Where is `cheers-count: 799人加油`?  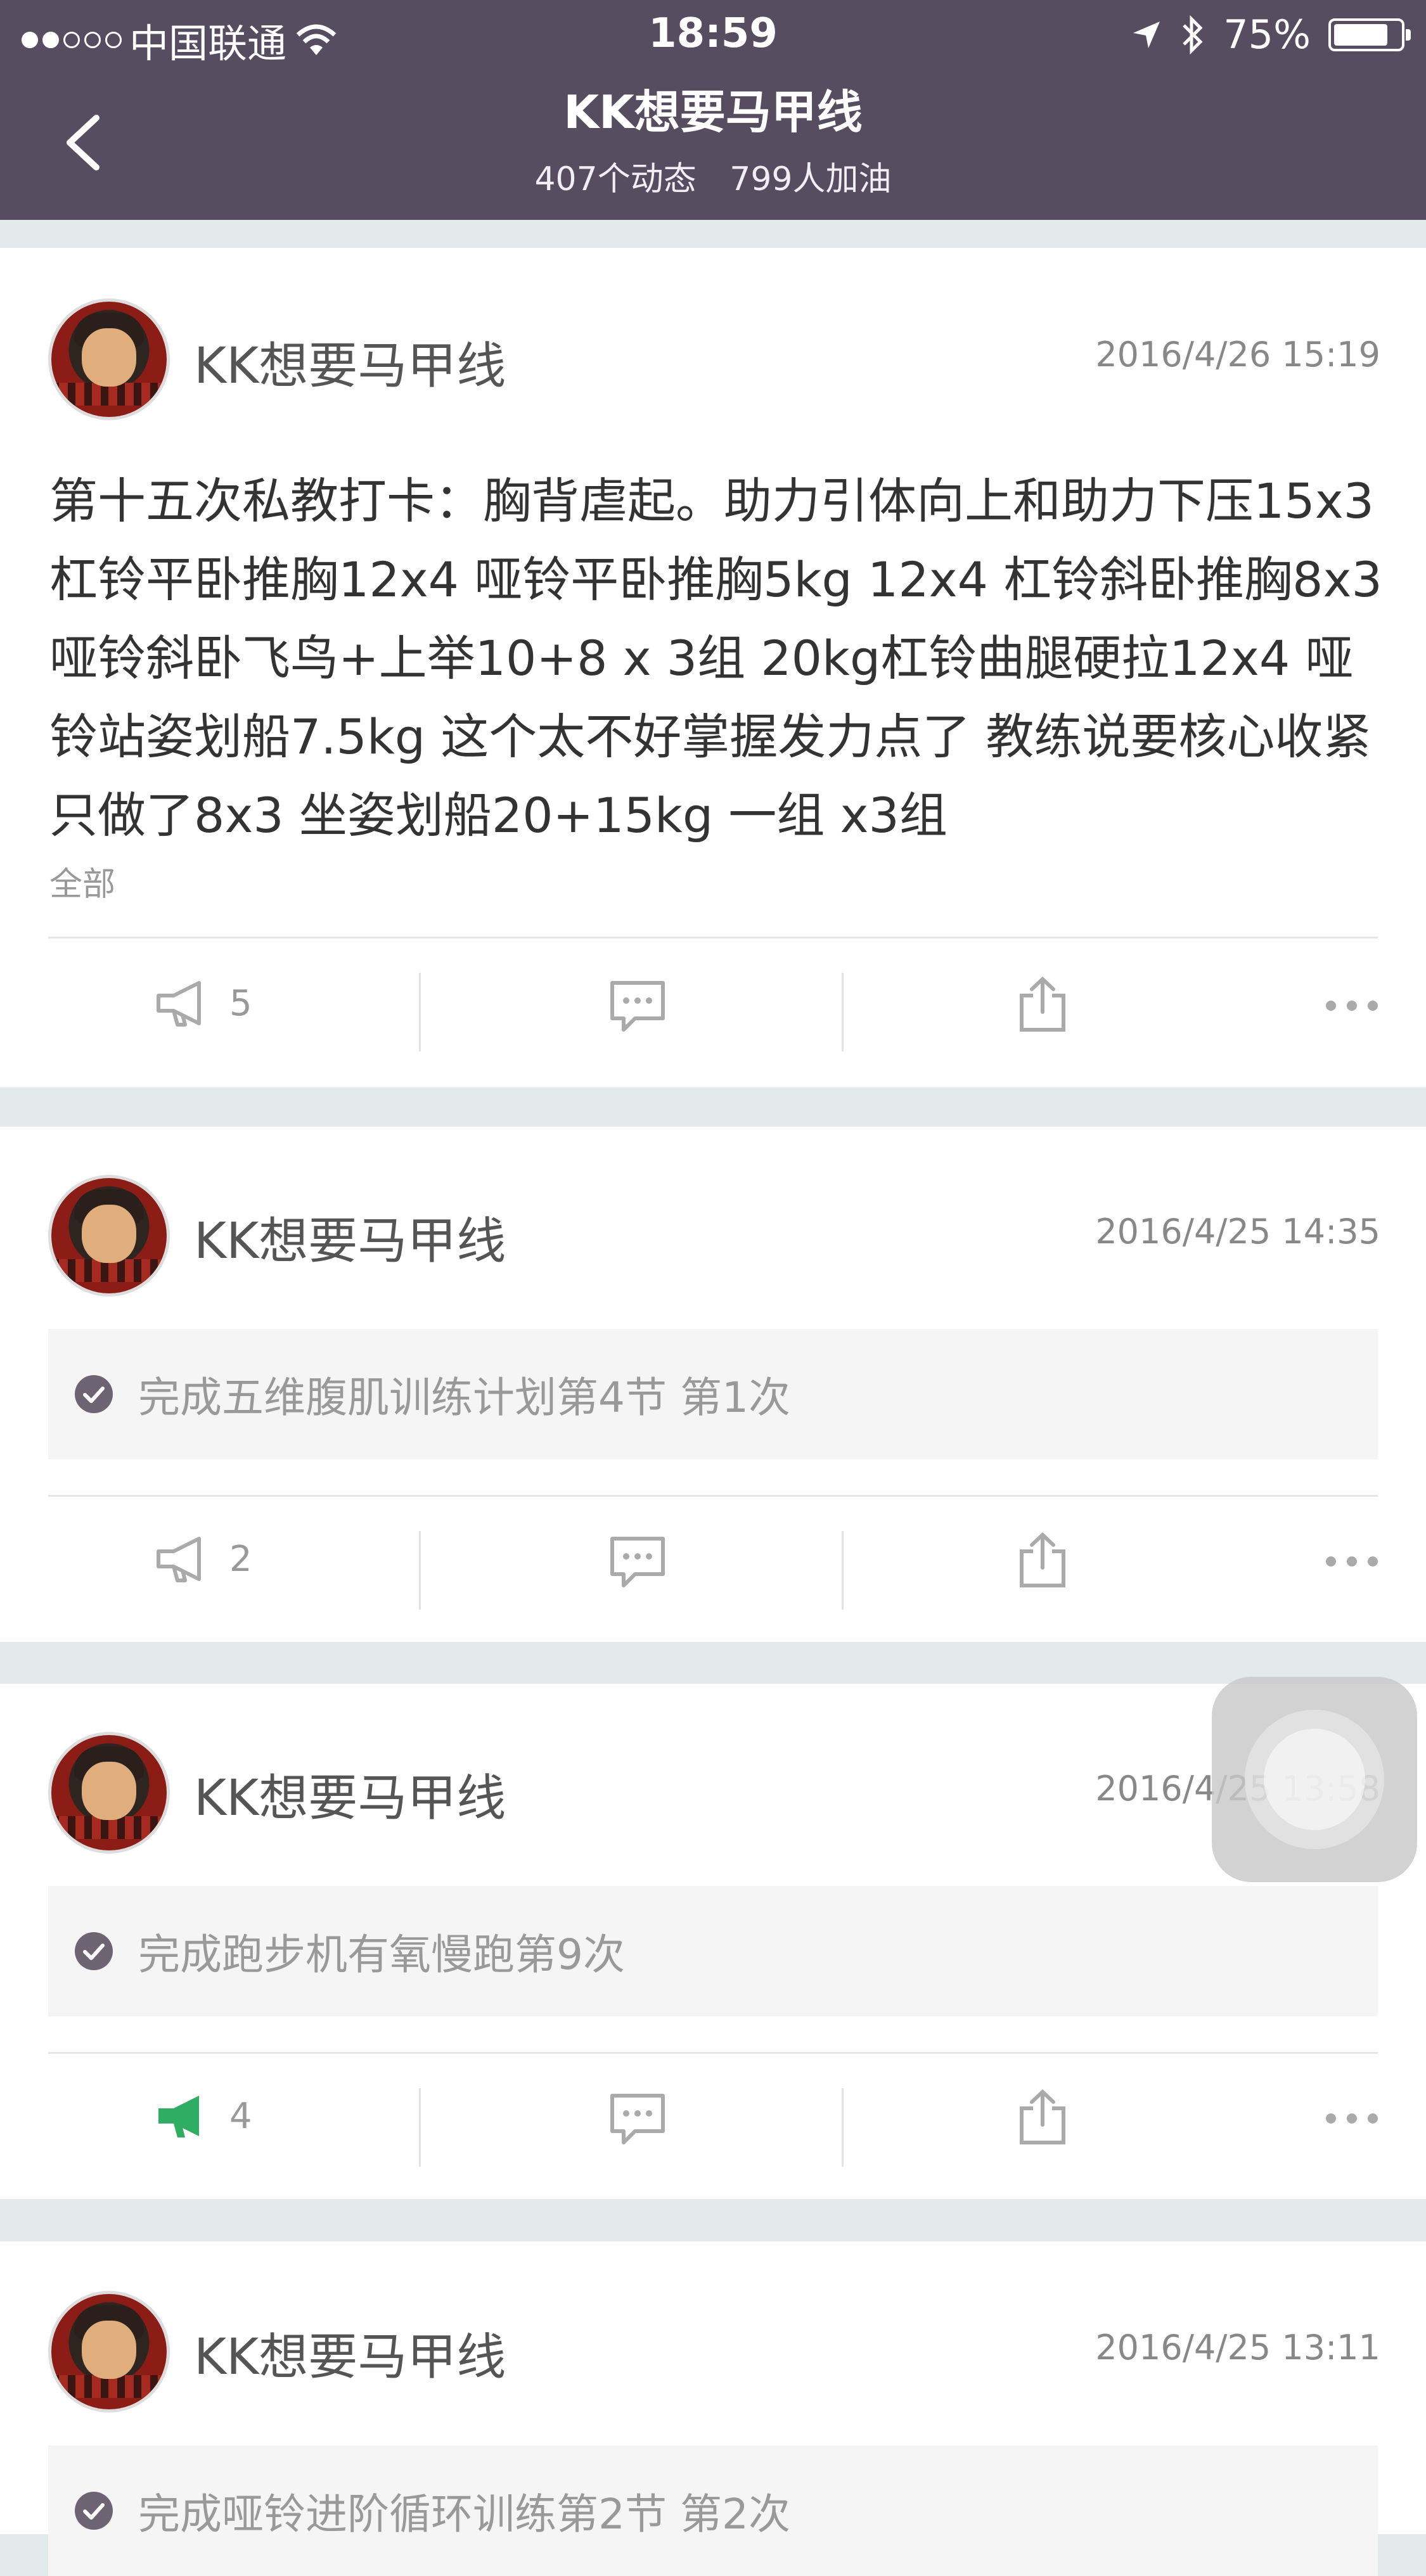 cheers-count: 799人加油 is located at coordinates (810, 179).